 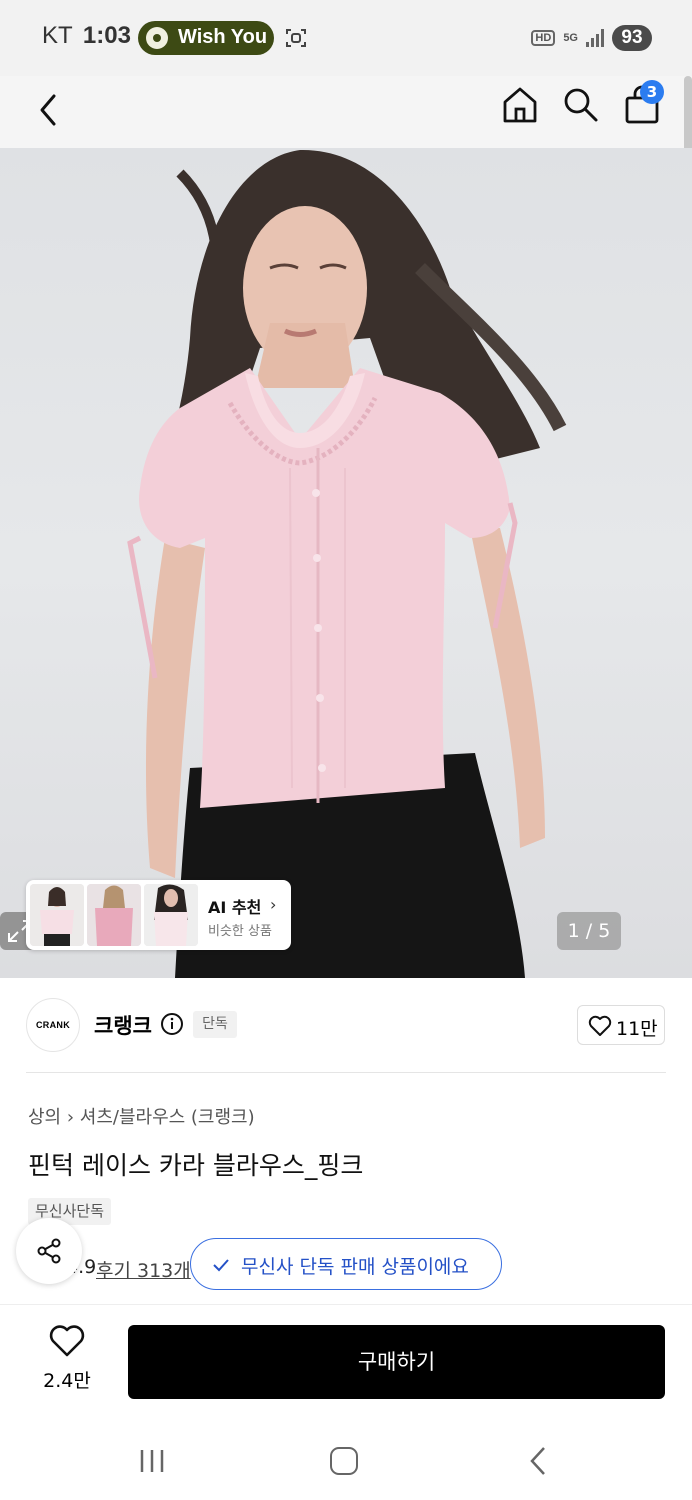 I want to click on back-arrow-icon, so click(x=48, y=110).